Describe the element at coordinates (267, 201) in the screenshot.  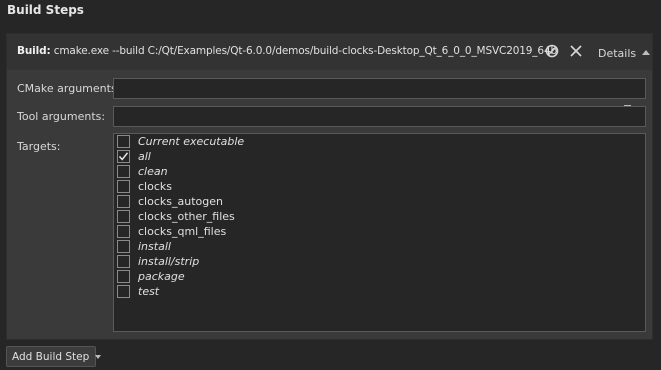
I see `target-item: clocks_autogen` at that location.